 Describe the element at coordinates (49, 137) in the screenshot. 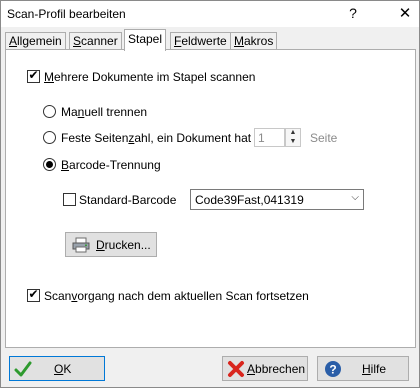

I see `fixed-pages-radio` at that location.